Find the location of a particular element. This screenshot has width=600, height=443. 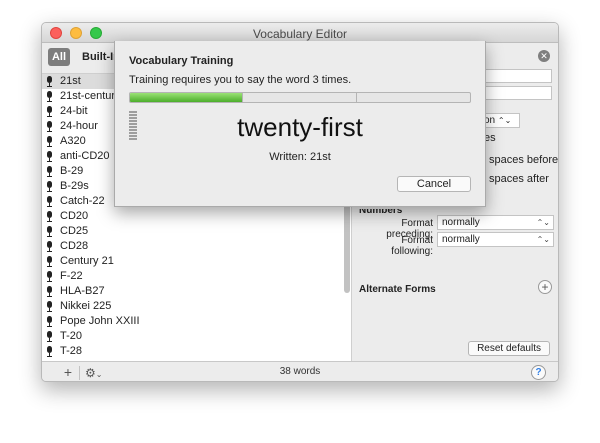

list-item: Century 21 is located at coordinates (196, 261).